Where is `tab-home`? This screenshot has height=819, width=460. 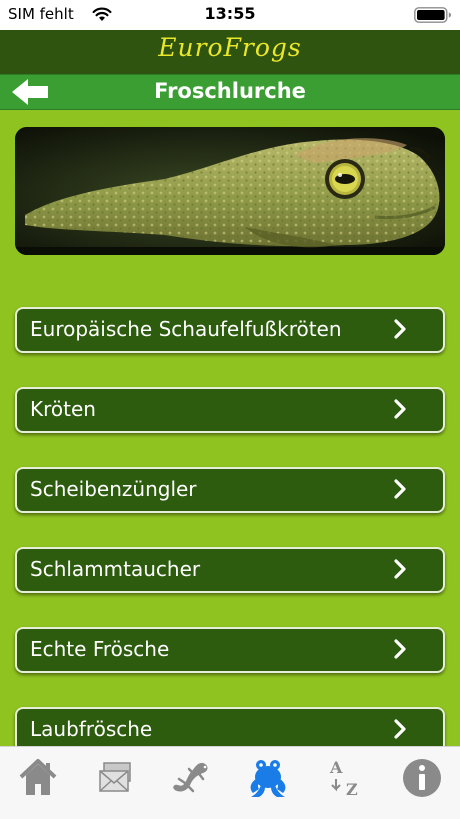 tab-home is located at coordinates (38, 778).